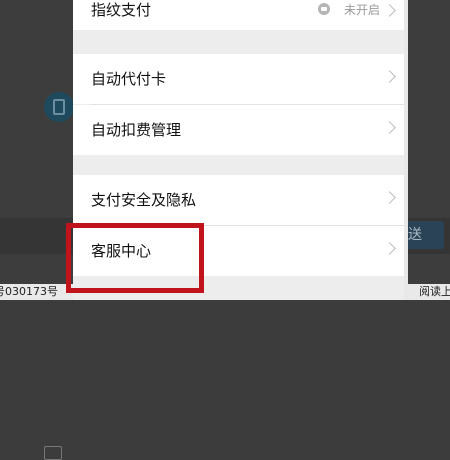 This screenshot has height=460, width=450. I want to click on row-label: 自动扣费管理, so click(136, 130).